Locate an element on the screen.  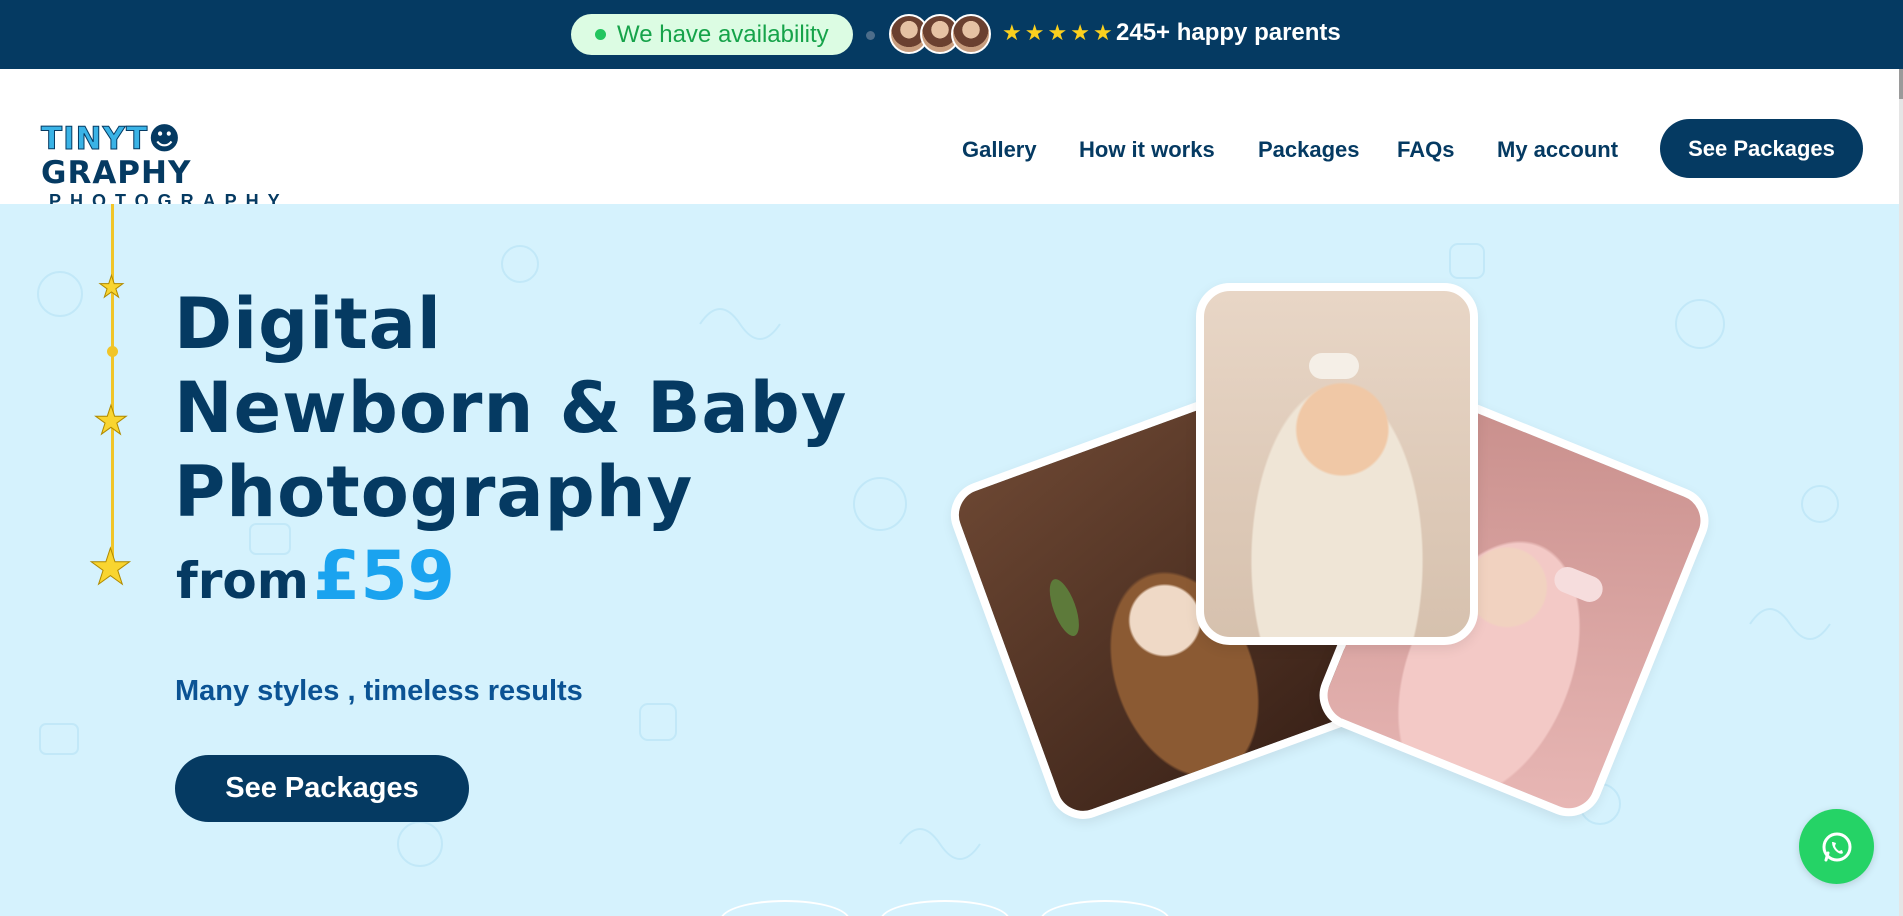
separator-dot is located at coordinates (870, 35).